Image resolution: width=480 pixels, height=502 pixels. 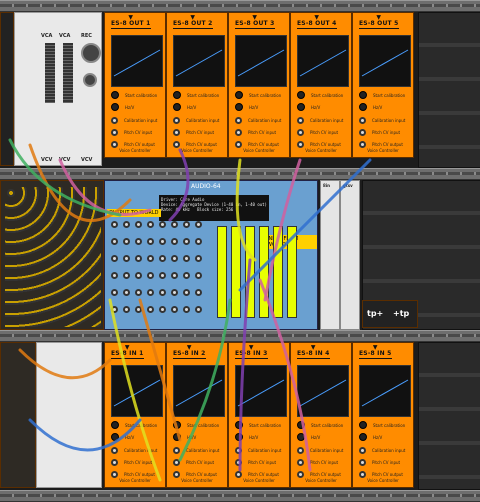 I want to click on knob-grid, so click(x=53, y=257).